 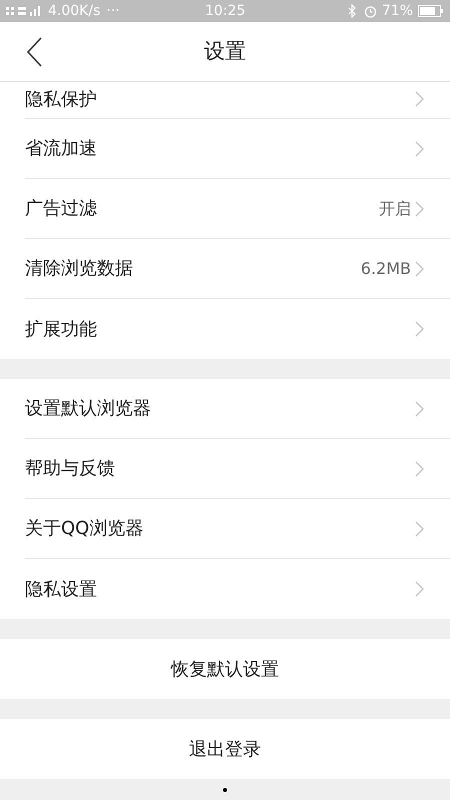 I want to click on settings-row: 设置默认浏览器, so click(x=237, y=409).